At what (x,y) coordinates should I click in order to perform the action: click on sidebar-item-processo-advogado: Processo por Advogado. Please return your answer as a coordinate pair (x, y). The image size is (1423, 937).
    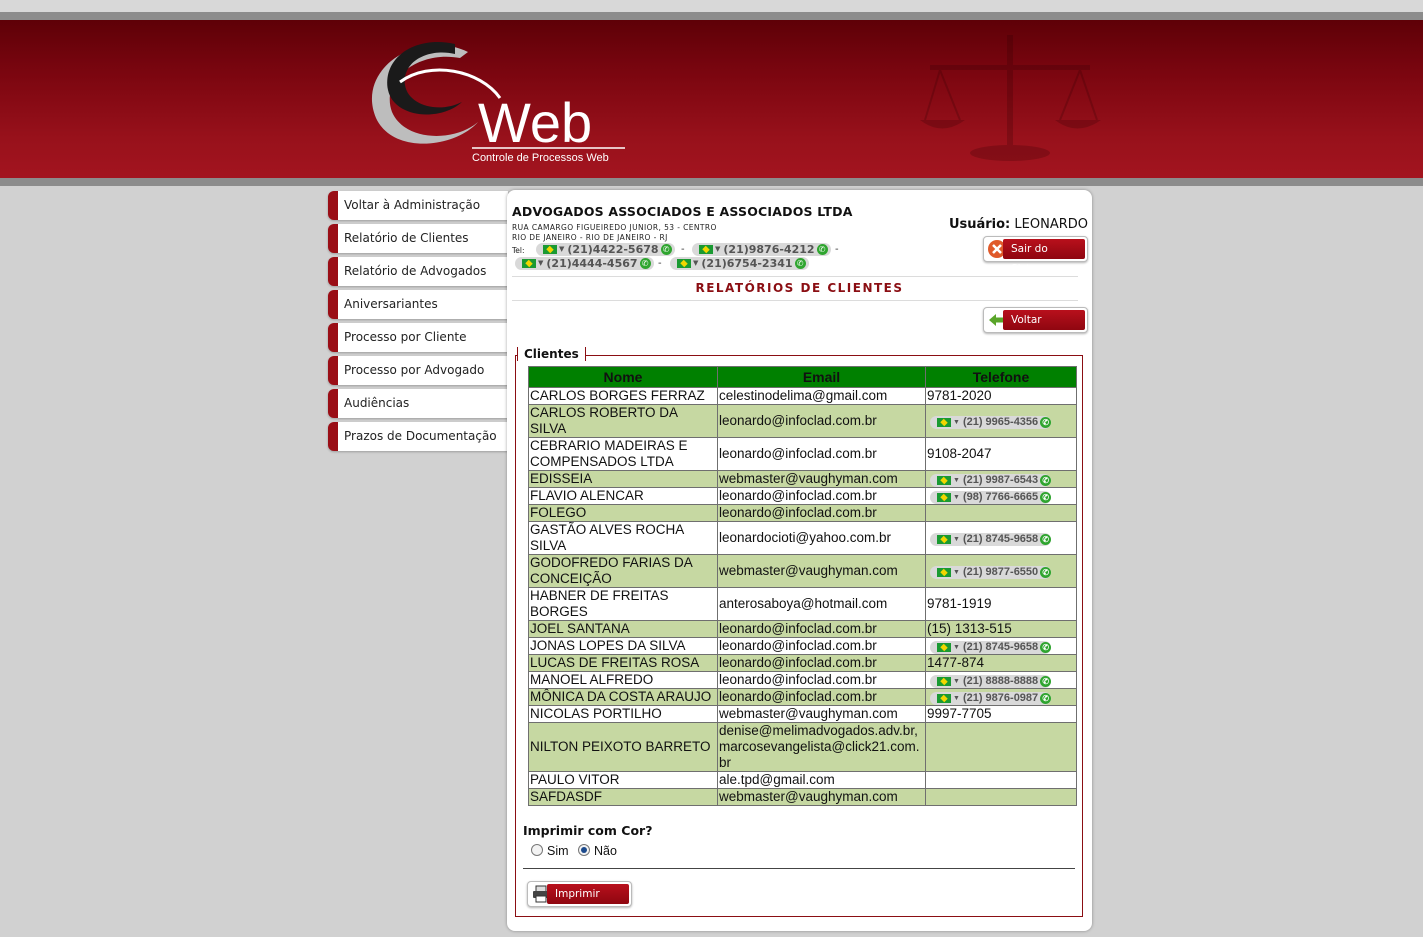
    Looking at the image, I should click on (418, 370).